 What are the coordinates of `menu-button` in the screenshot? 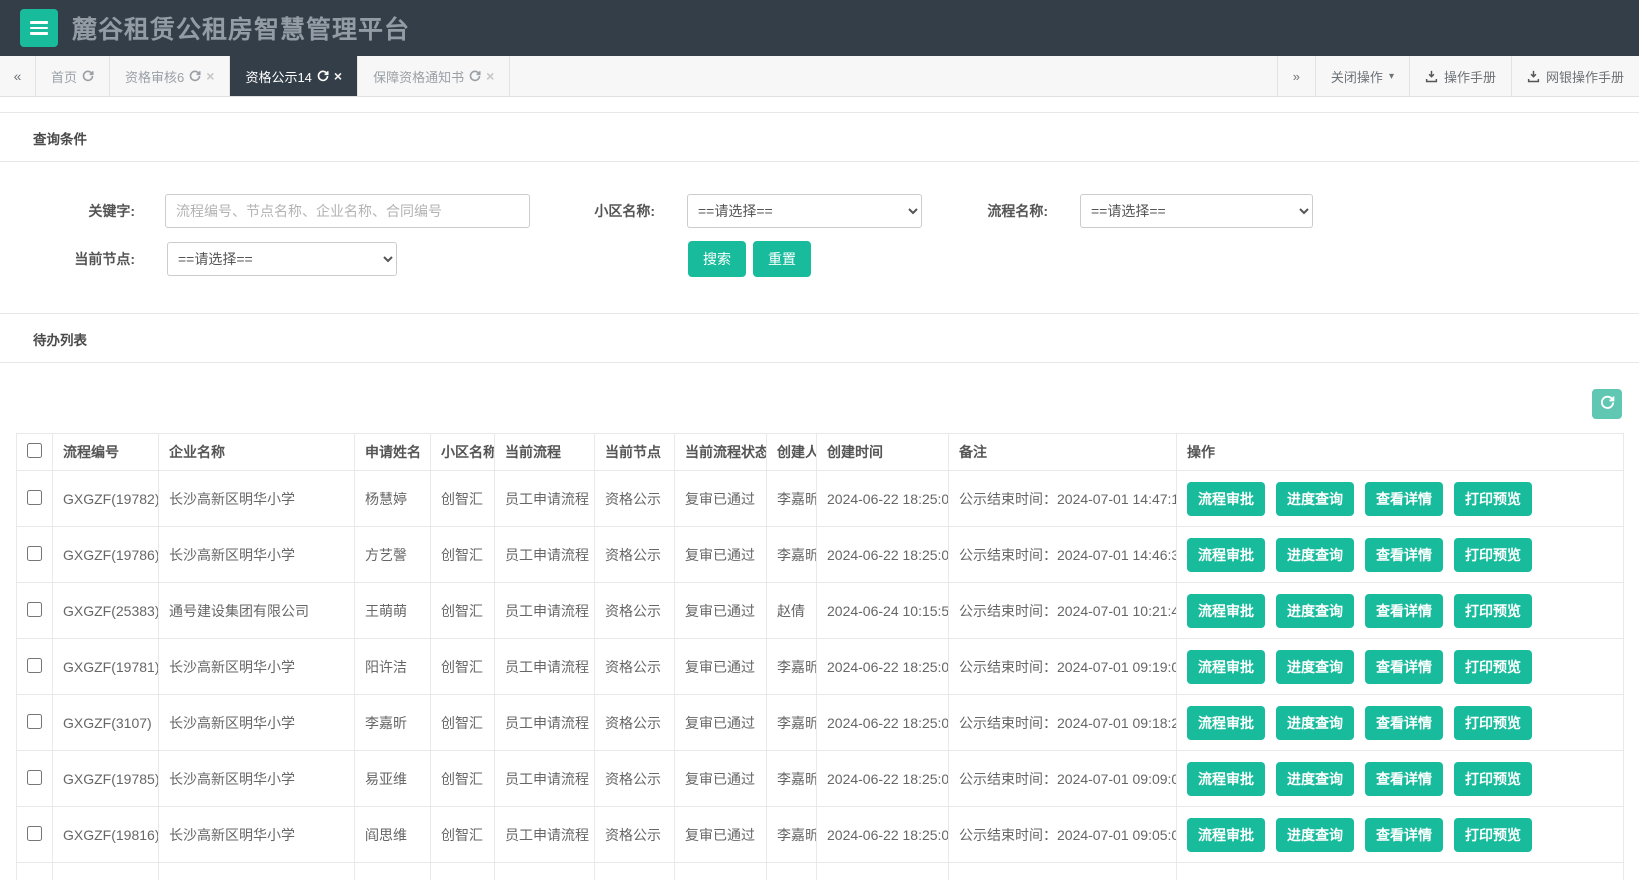 It's located at (39, 28).